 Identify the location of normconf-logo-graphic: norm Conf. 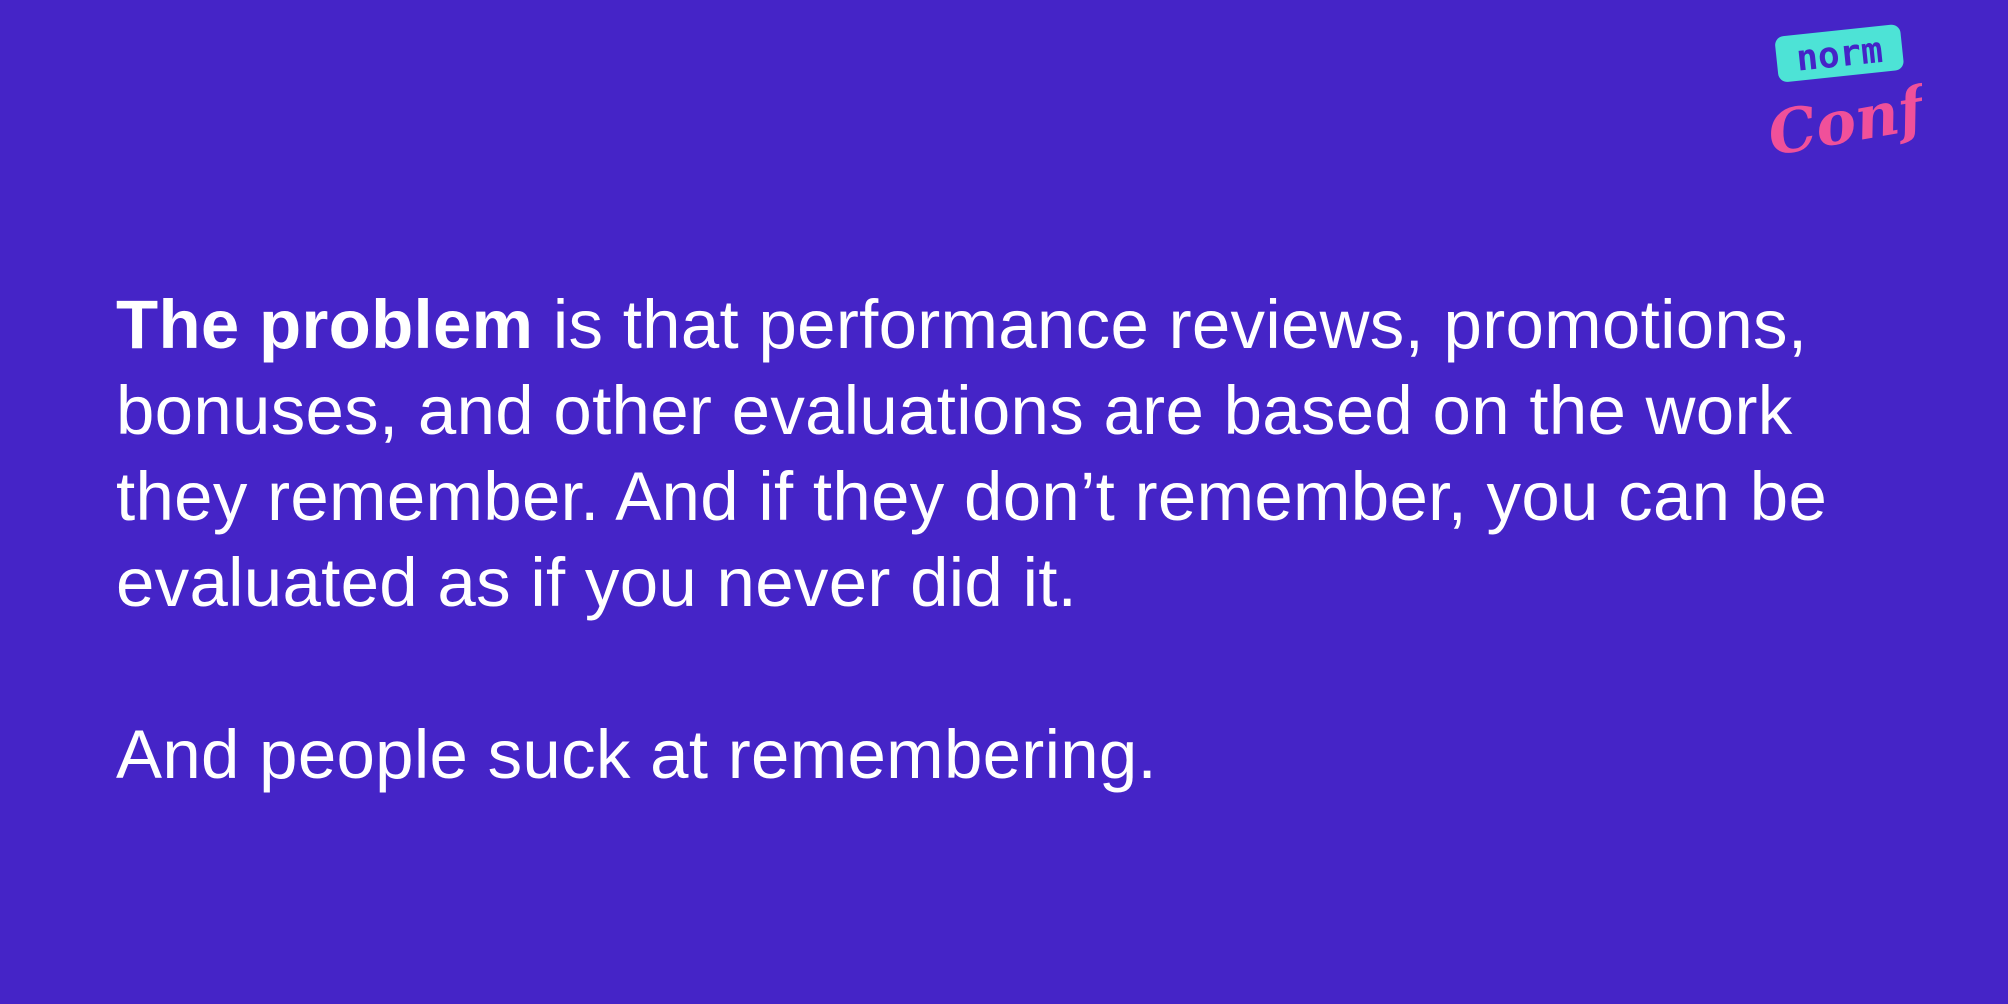
(1842, 92).